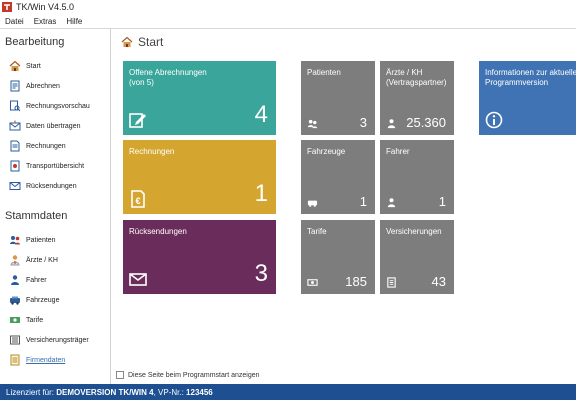 The width and height of the screenshot is (576, 400). What do you see at coordinates (74, 21) in the screenshot?
I see `menu-hilfe: Hilfe` at bounding box center [74, 21].